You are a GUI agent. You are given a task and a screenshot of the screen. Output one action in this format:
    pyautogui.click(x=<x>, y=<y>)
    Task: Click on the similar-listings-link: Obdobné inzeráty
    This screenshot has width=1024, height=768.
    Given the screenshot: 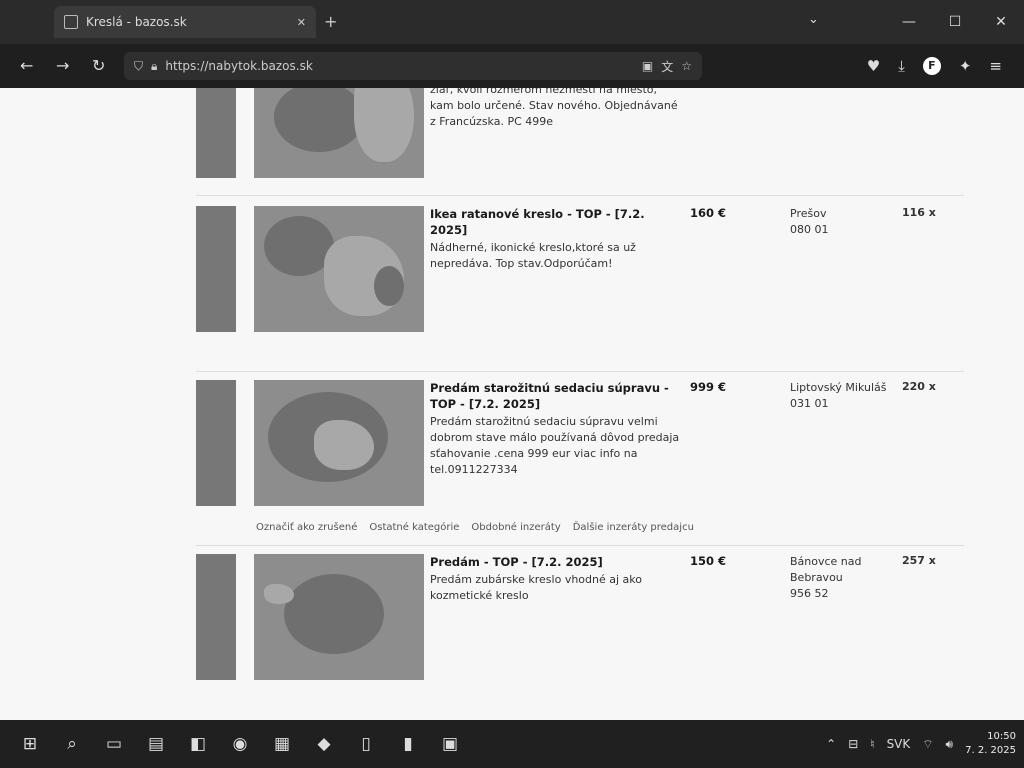 What is the action you would take?
    pyautogui.click(x=515, y=527)
    